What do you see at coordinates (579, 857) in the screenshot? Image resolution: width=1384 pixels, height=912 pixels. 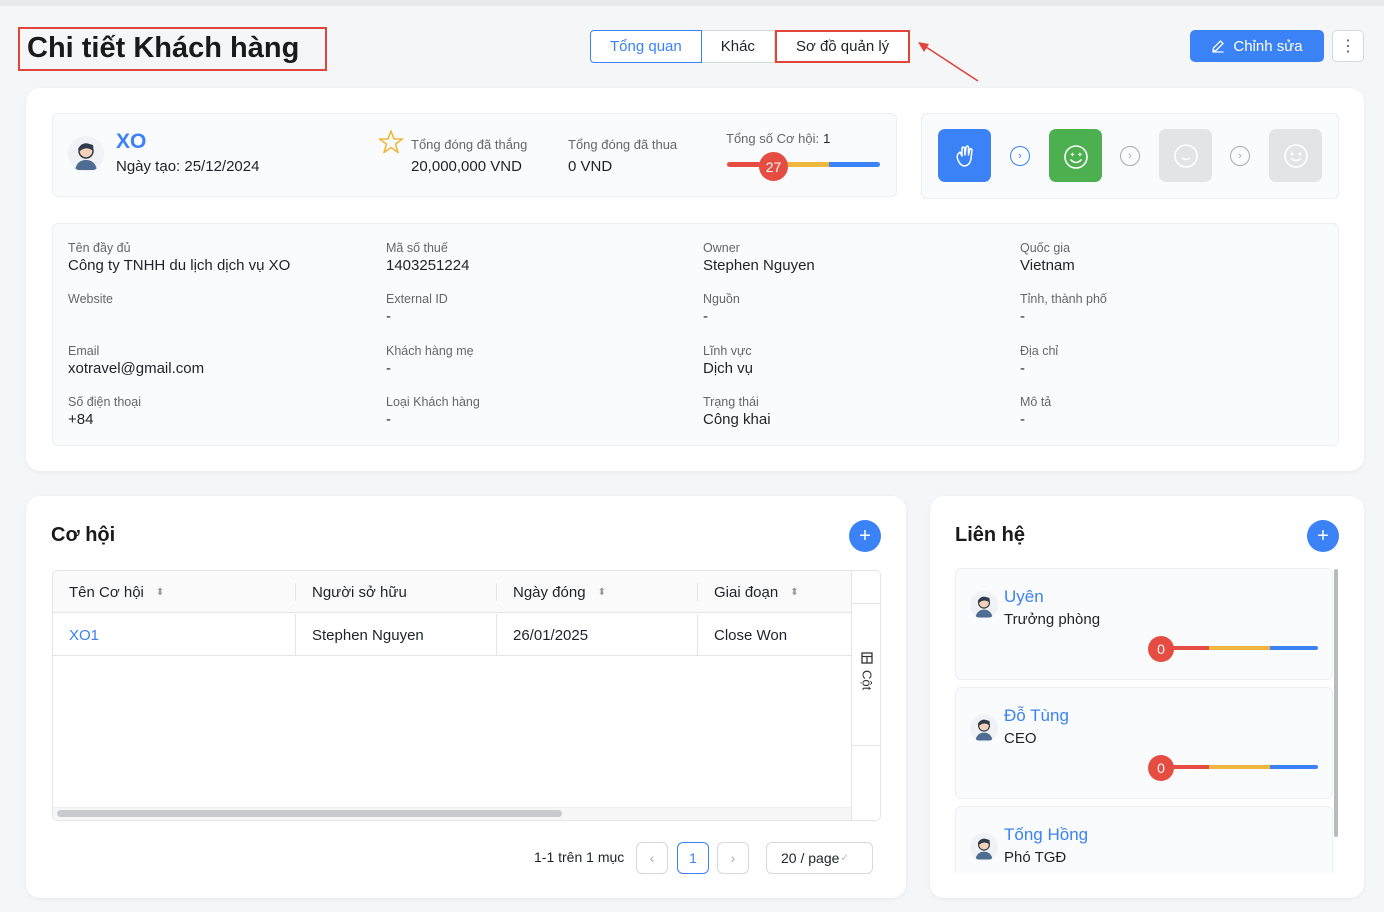 I see `pagination-summary: 1-1 trên 1 mục` at bounding box center [579, 857].